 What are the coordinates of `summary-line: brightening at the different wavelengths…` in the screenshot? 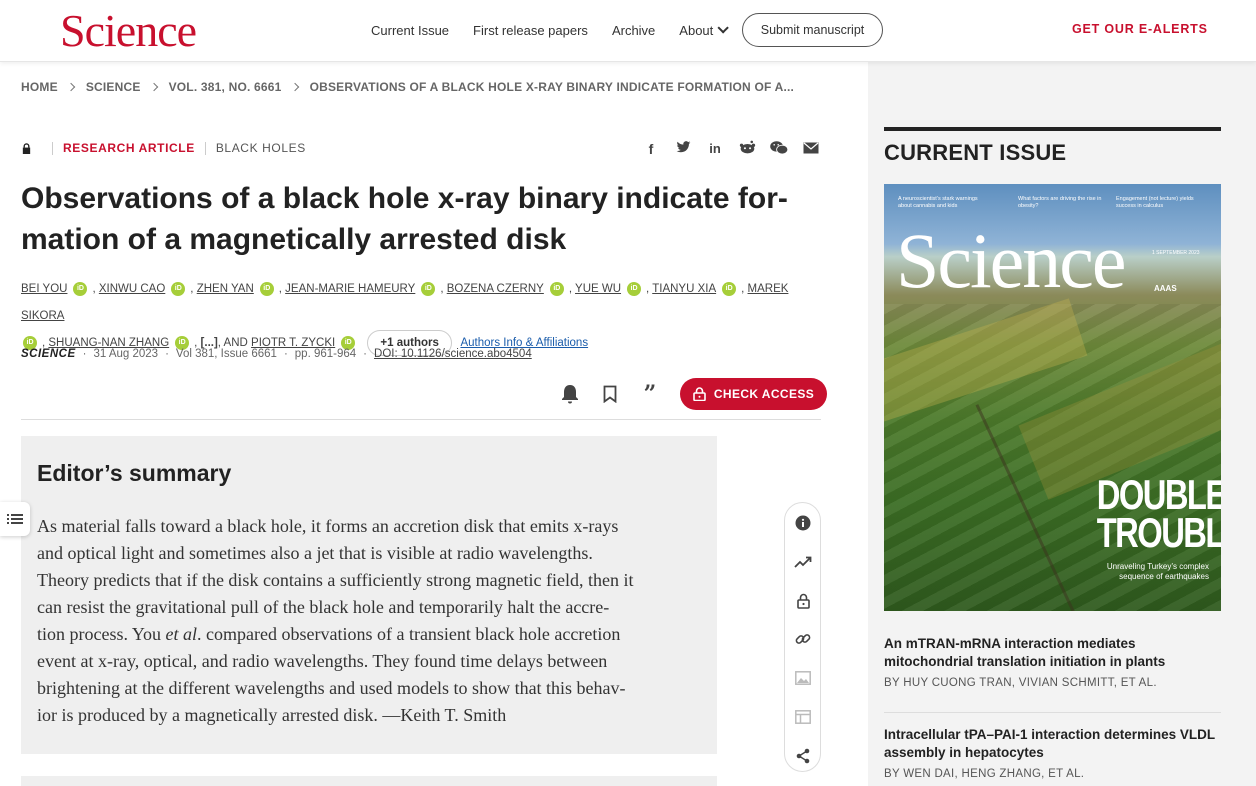 It's located at (331, 688).